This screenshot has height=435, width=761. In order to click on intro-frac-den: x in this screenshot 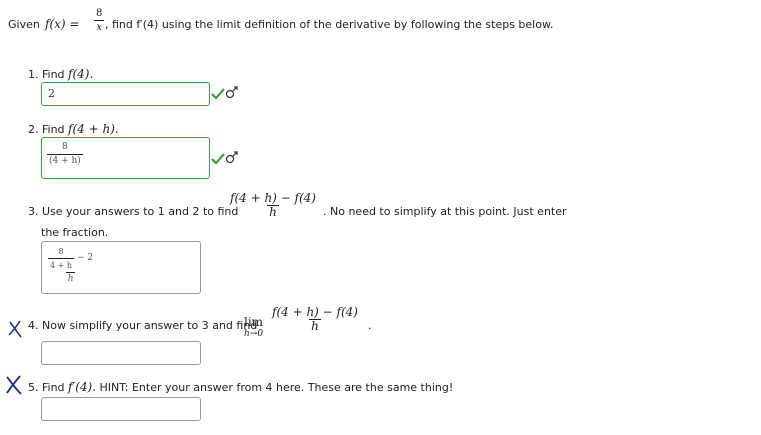, I will do `click(99, 26)`.